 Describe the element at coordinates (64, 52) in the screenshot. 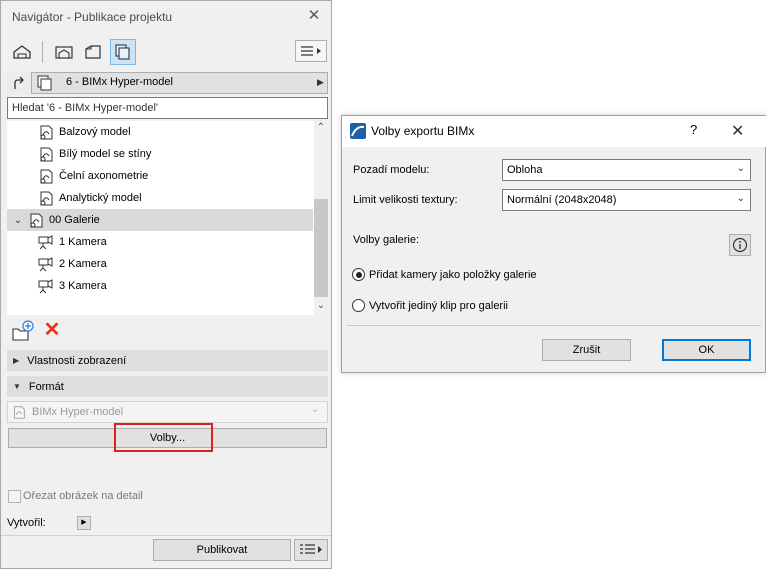

I see `view-map-icon` at that location.